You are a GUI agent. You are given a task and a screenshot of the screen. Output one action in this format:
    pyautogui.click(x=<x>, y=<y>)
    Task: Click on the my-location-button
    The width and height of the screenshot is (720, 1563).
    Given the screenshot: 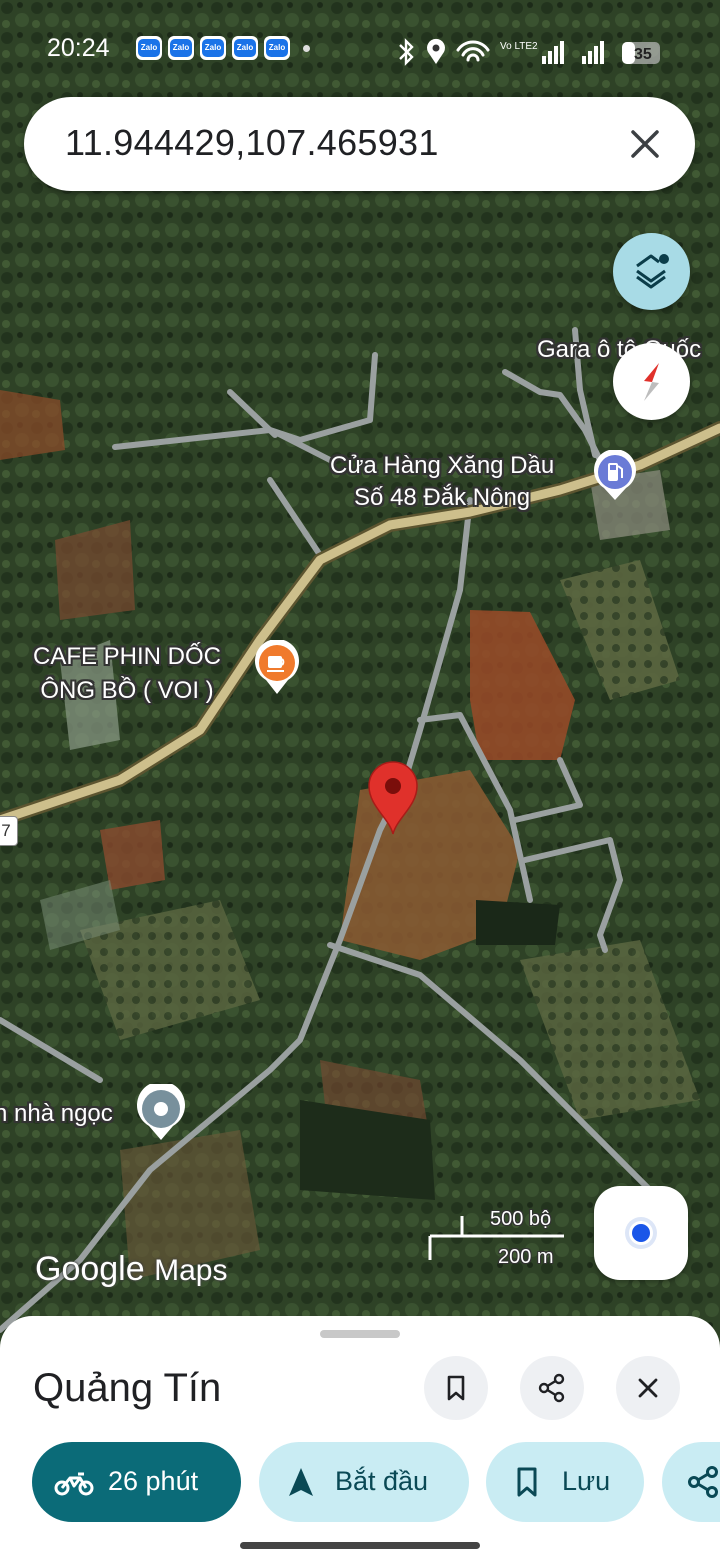 What is the action you would take?
    pyautogui.click(x=641, y=1233)
    